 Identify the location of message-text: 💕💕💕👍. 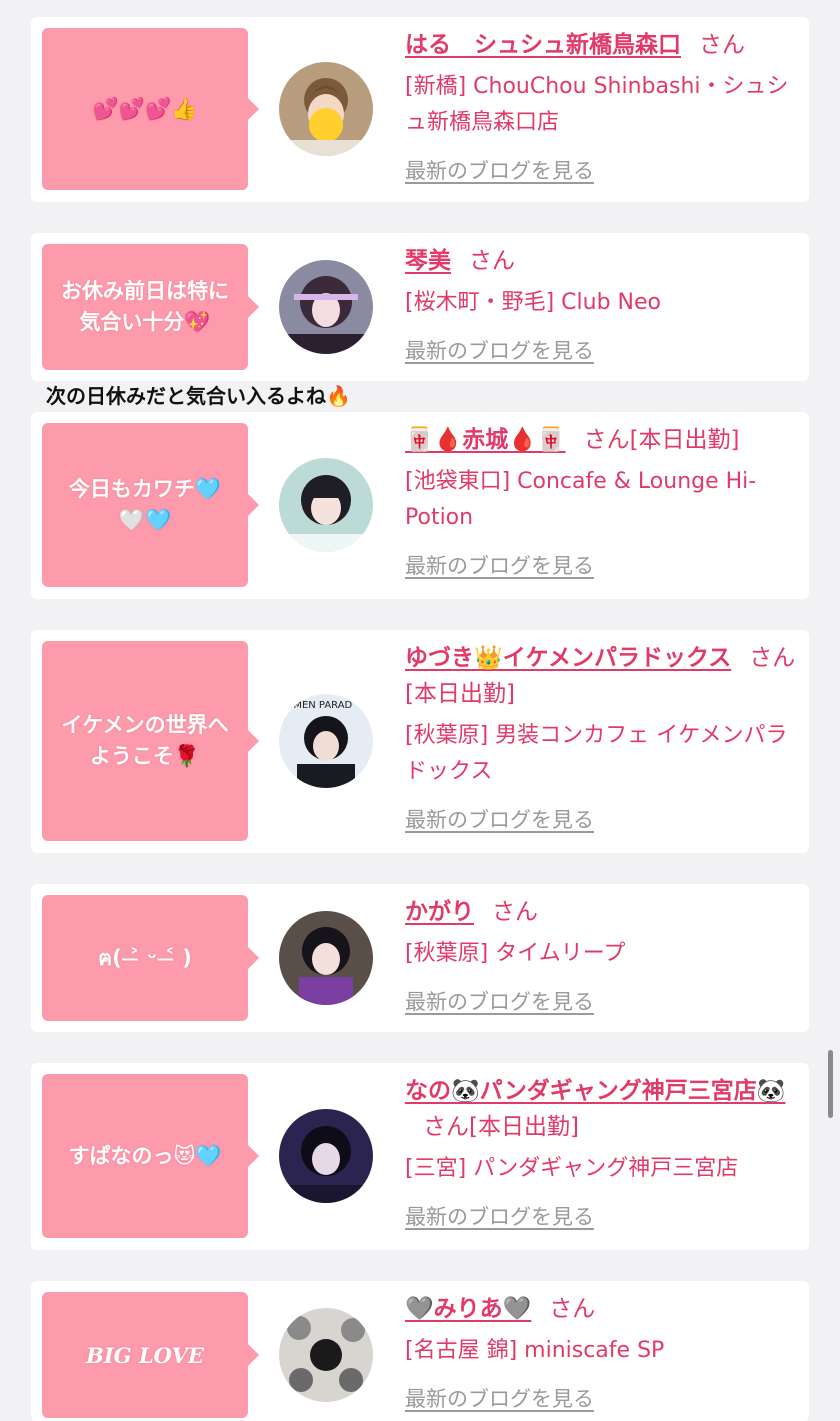
(145, 108).